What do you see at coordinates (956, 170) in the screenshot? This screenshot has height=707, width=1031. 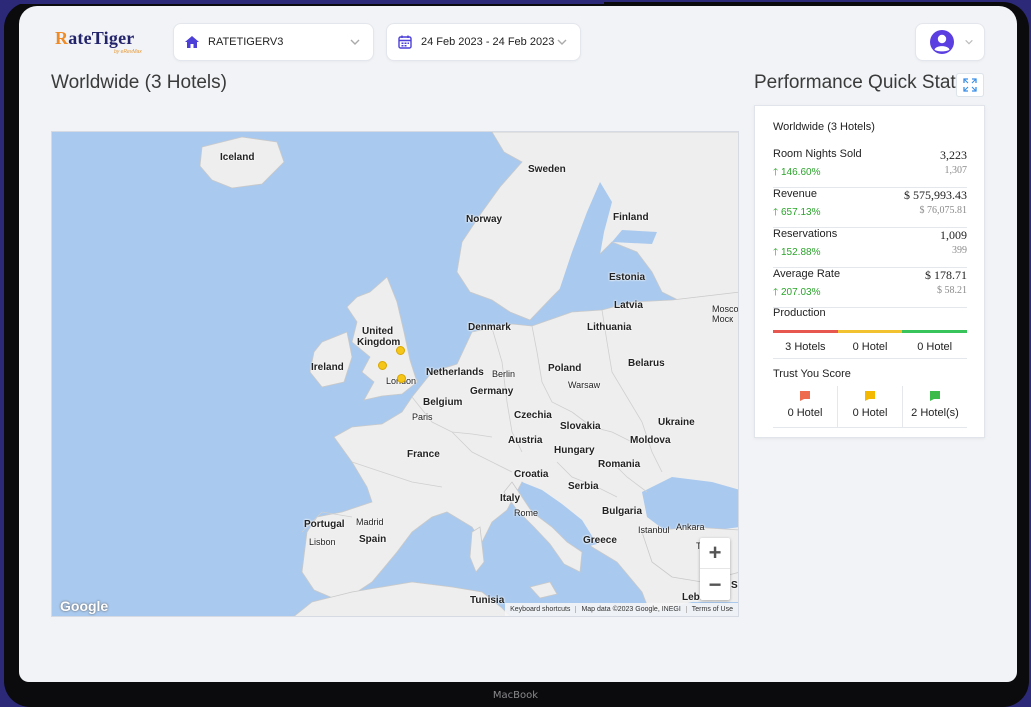 I see `stat-previous: 1,307` at bounding box center [956, 170].